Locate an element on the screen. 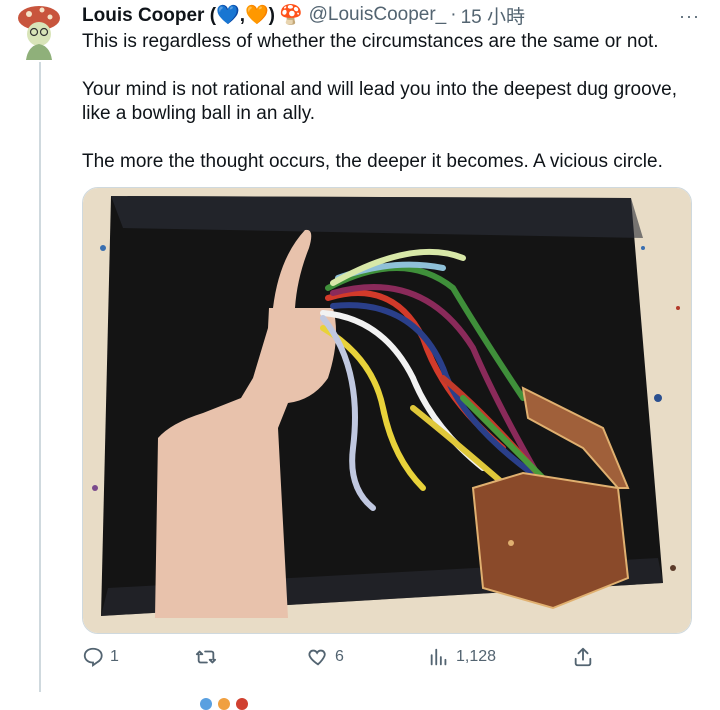 The image size is (720, 710). share-icon is located at coordinates (583, 657).